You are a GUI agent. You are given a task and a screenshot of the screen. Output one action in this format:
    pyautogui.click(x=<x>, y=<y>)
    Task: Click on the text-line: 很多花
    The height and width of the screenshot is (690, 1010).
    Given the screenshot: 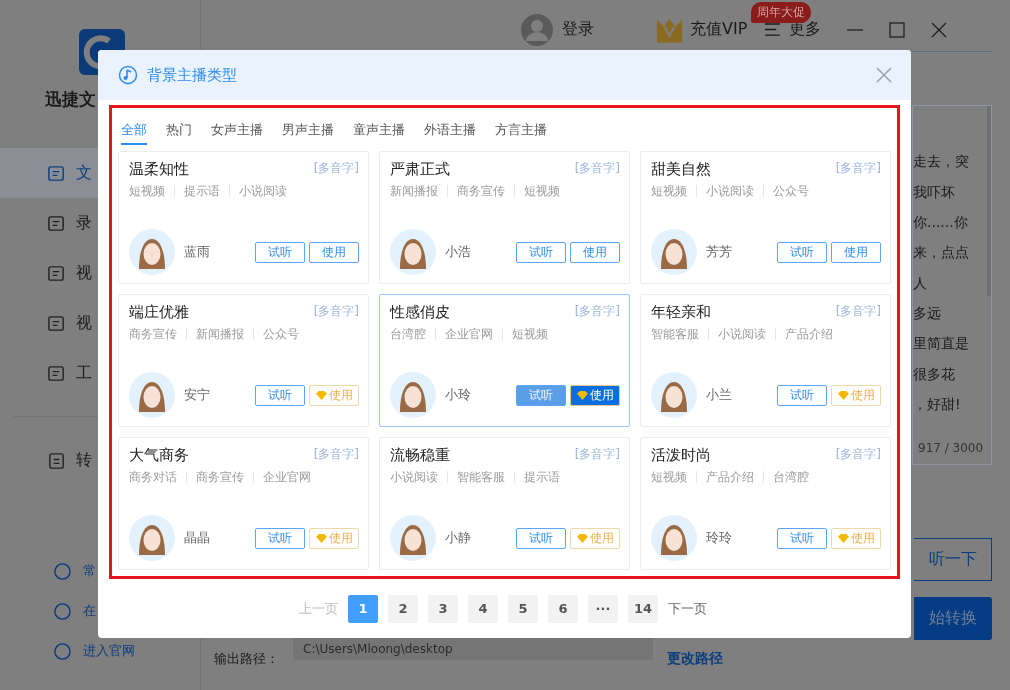 What is the action you would take?
    pyautogui.click(x=934, y=374)
    